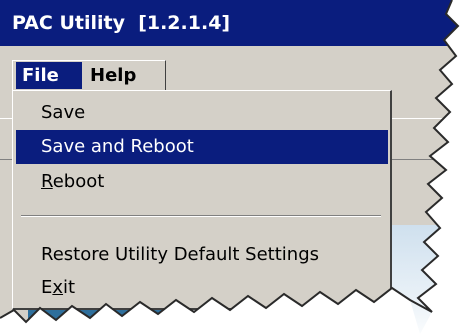 The width and height of the screenshot is (464, 334). I want to click on menu-item-exit: Exit, so click(202, 288).